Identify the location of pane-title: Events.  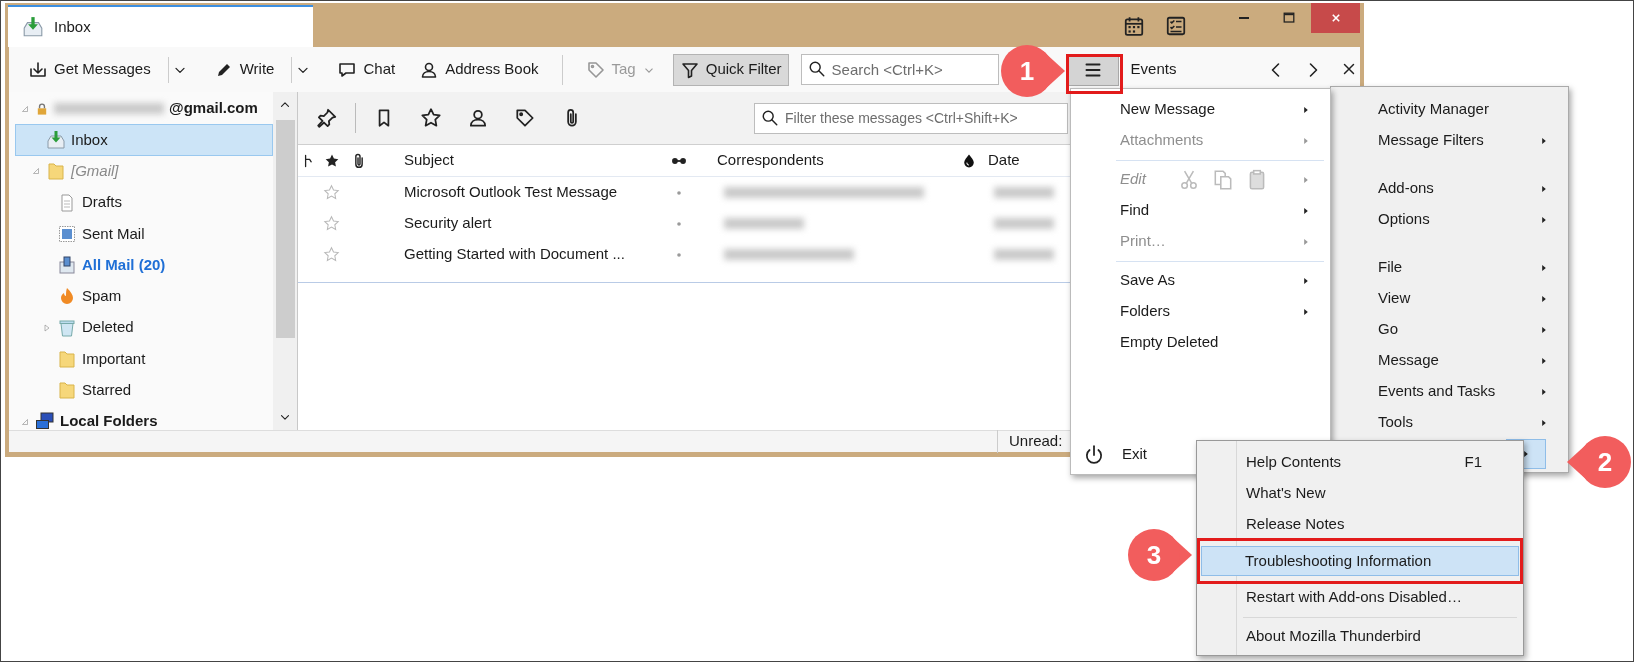
(1153, 69).